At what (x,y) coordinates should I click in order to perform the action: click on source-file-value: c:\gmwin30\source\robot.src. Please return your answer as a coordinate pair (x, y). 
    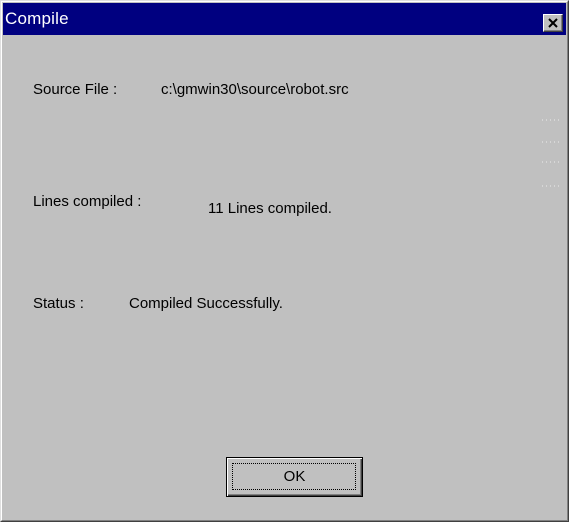
    Looking at the image, I should click on (255, 89).